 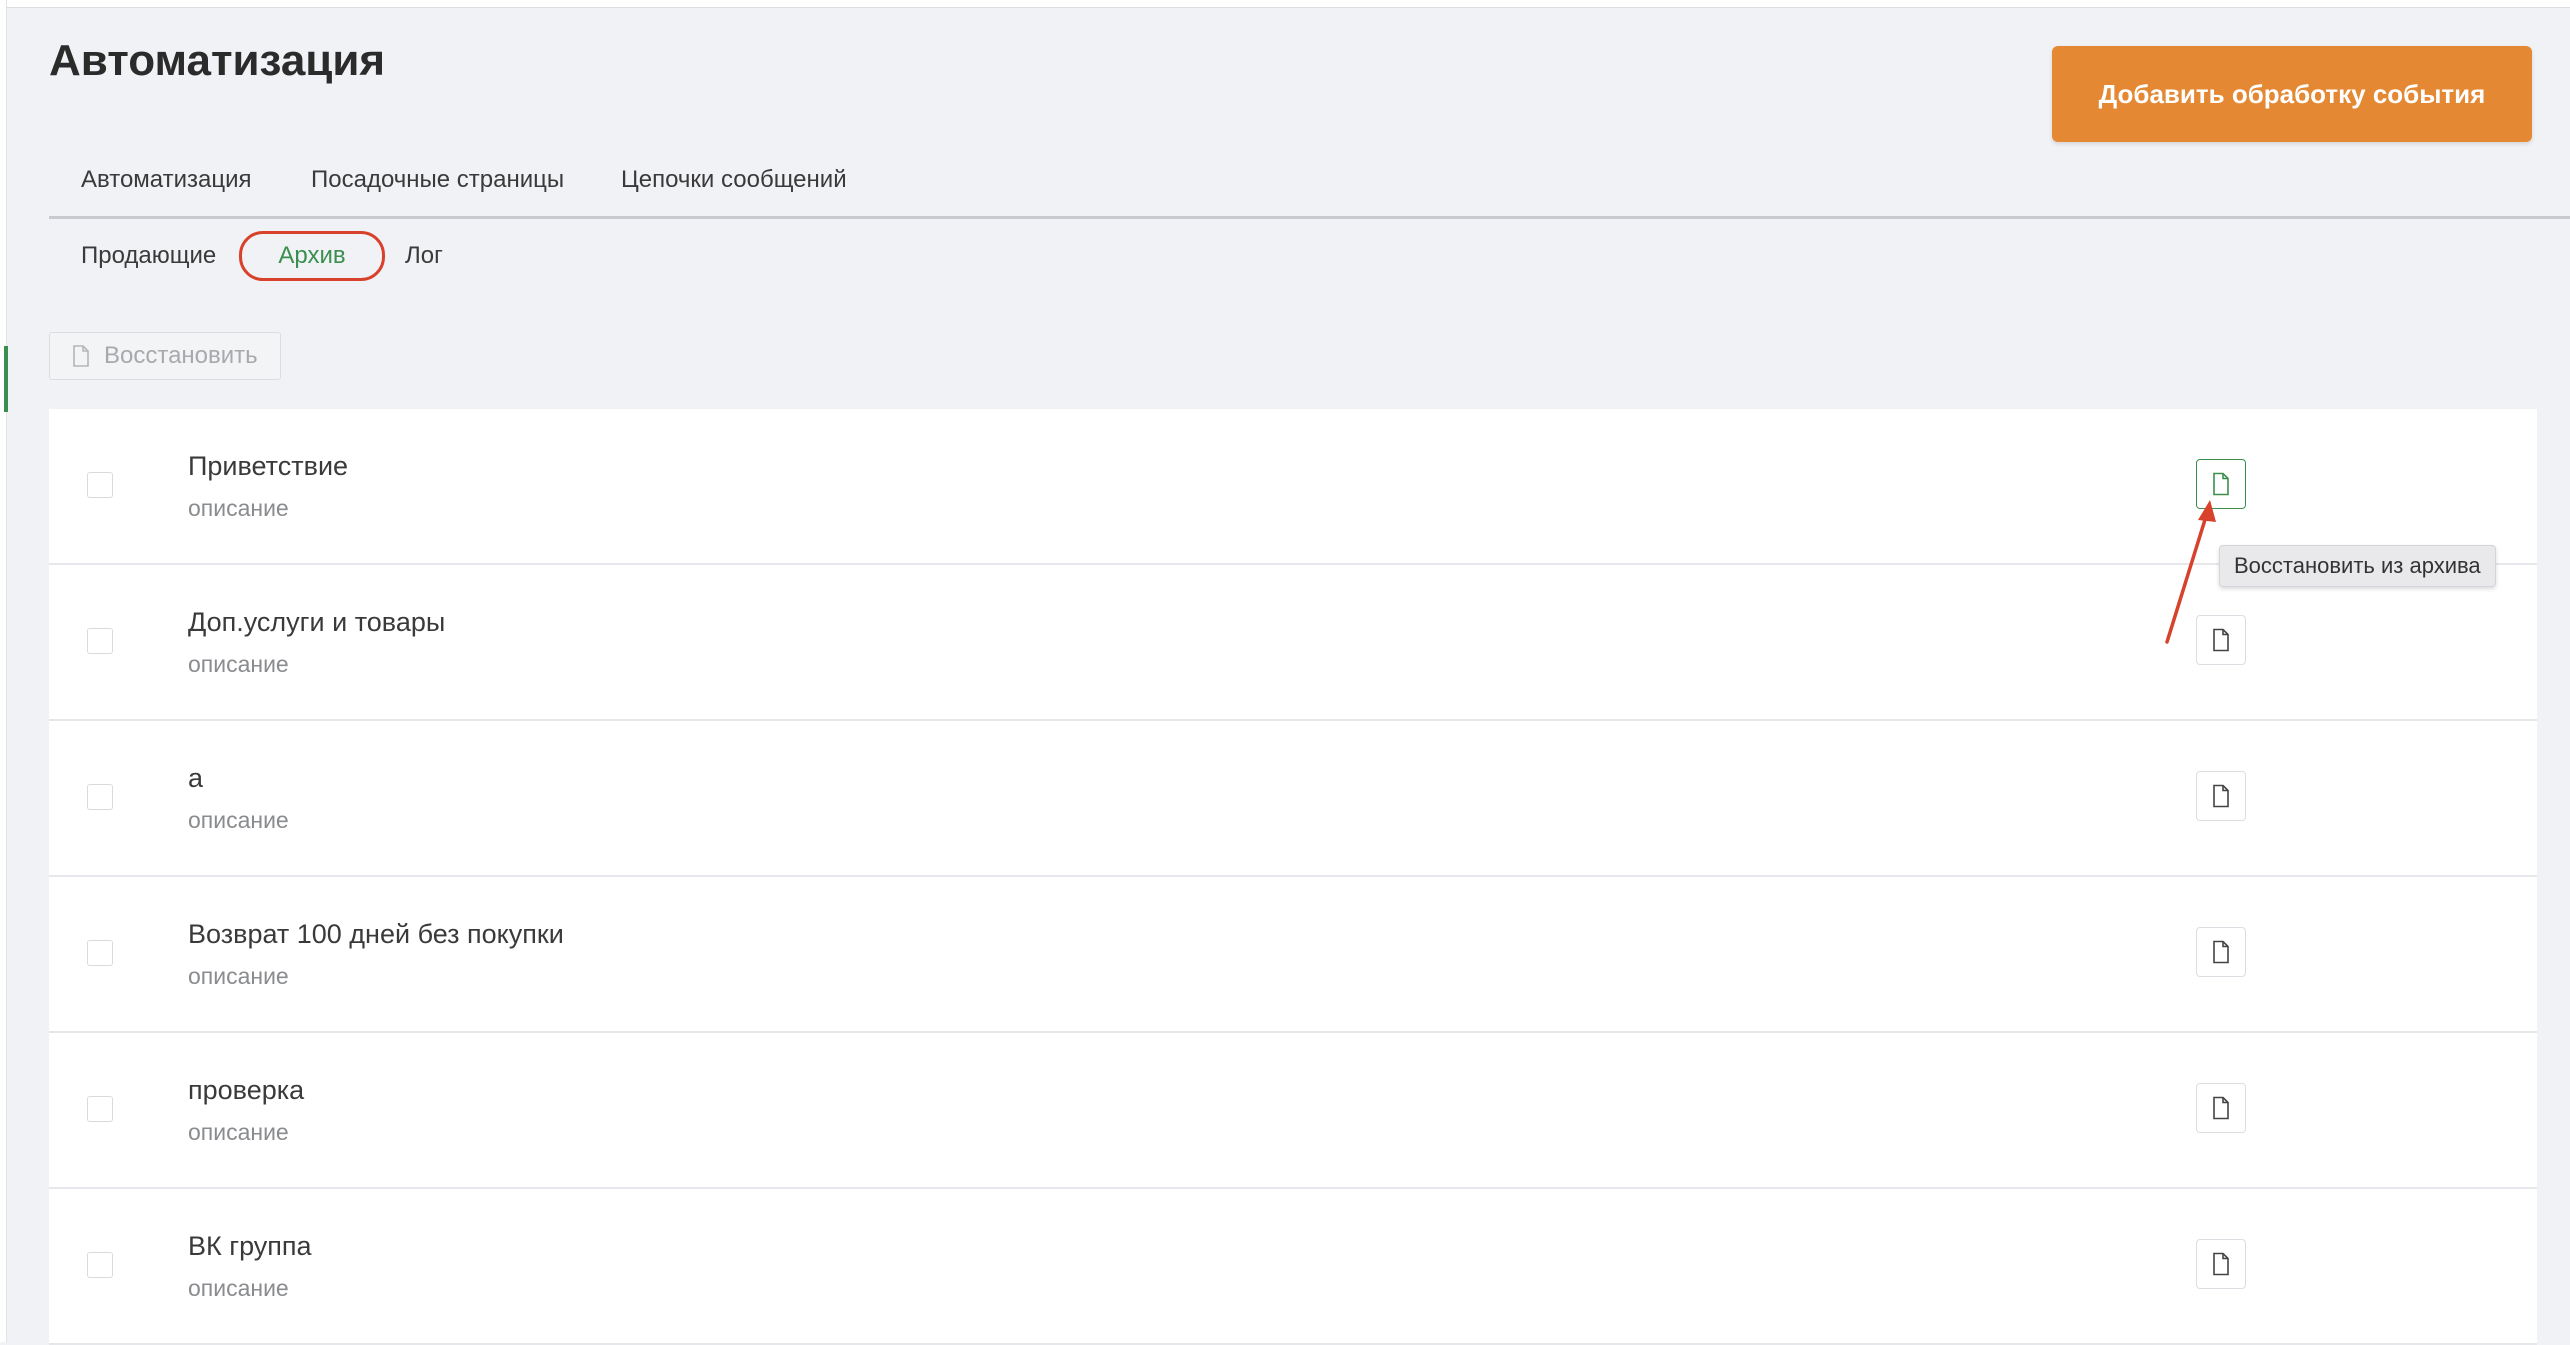 I want to click on subtab-selling: Продающие, so click(x=148, y=256).